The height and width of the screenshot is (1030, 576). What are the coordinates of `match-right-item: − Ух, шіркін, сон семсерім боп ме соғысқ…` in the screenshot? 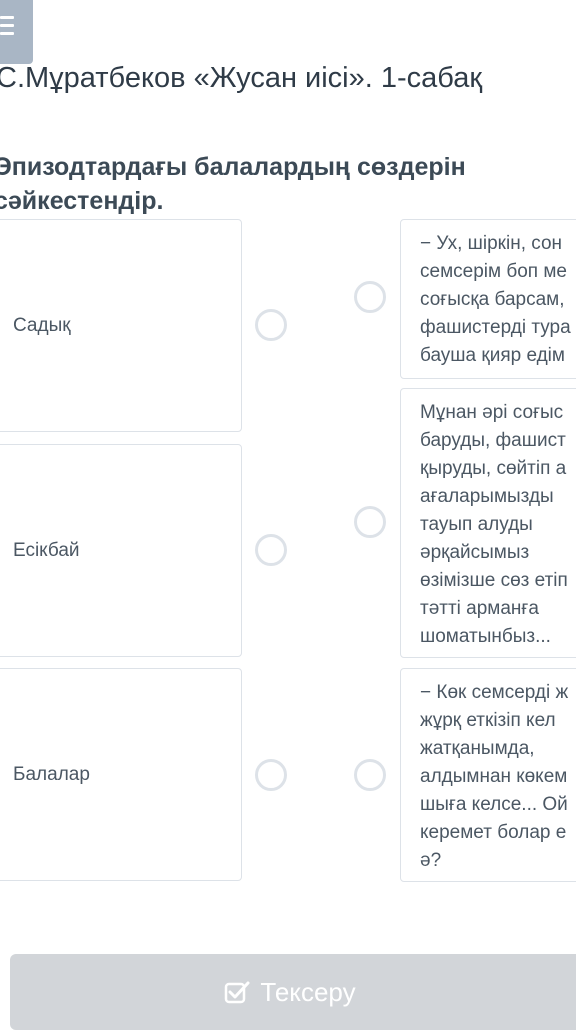 It's located at (488, 299).